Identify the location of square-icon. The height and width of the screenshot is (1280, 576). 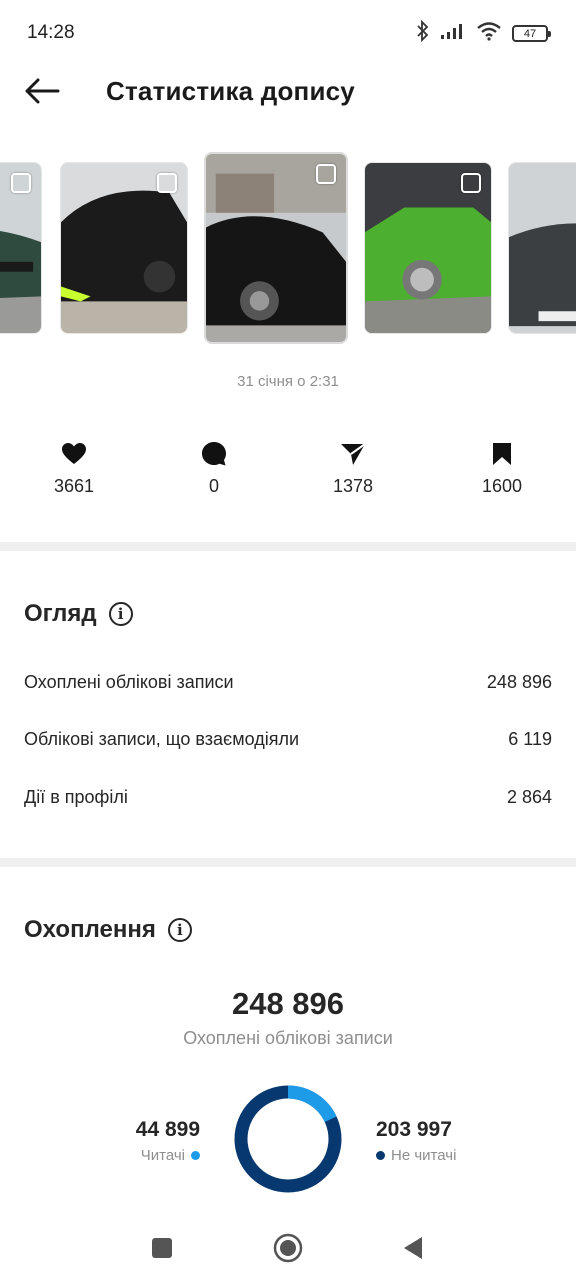
(162, 1248).